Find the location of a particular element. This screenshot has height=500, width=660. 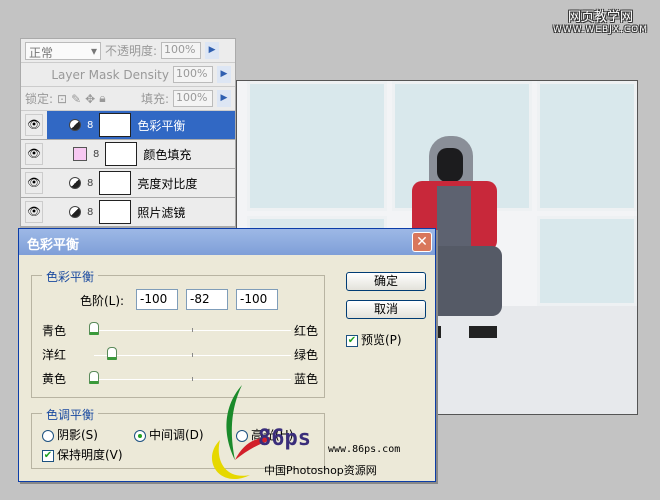

slider-right-label: 红色 is located at coordinates (306, 331).